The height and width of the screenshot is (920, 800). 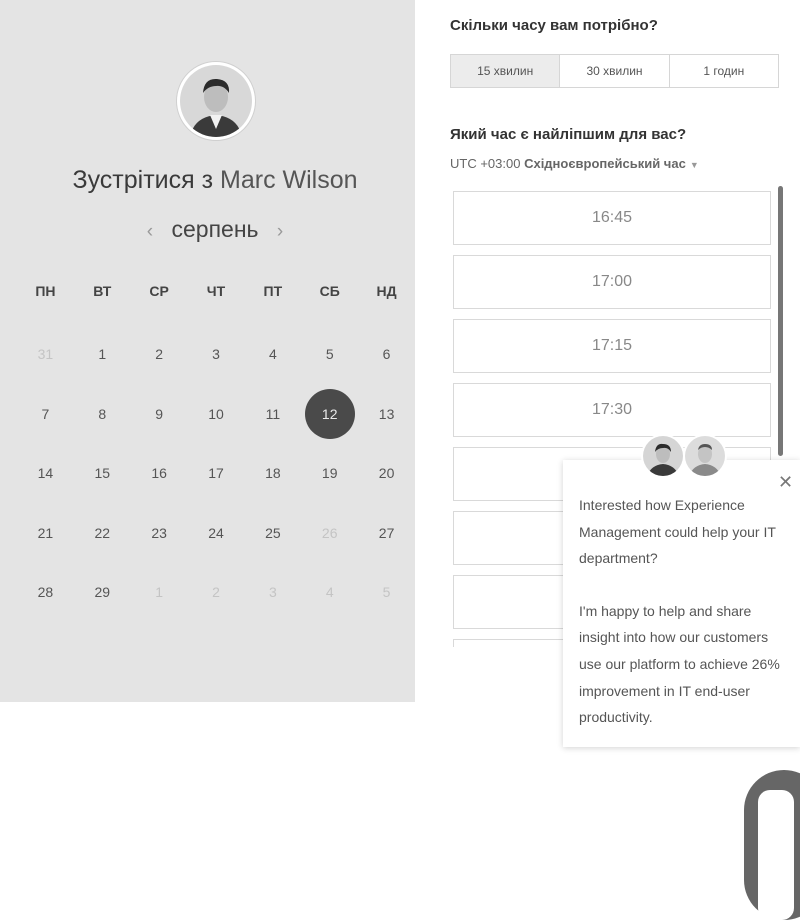 What do you see at coordinates (159, 291) in the screenshot?
I see `weekday-label: СР` at bounding box center [159, 291].